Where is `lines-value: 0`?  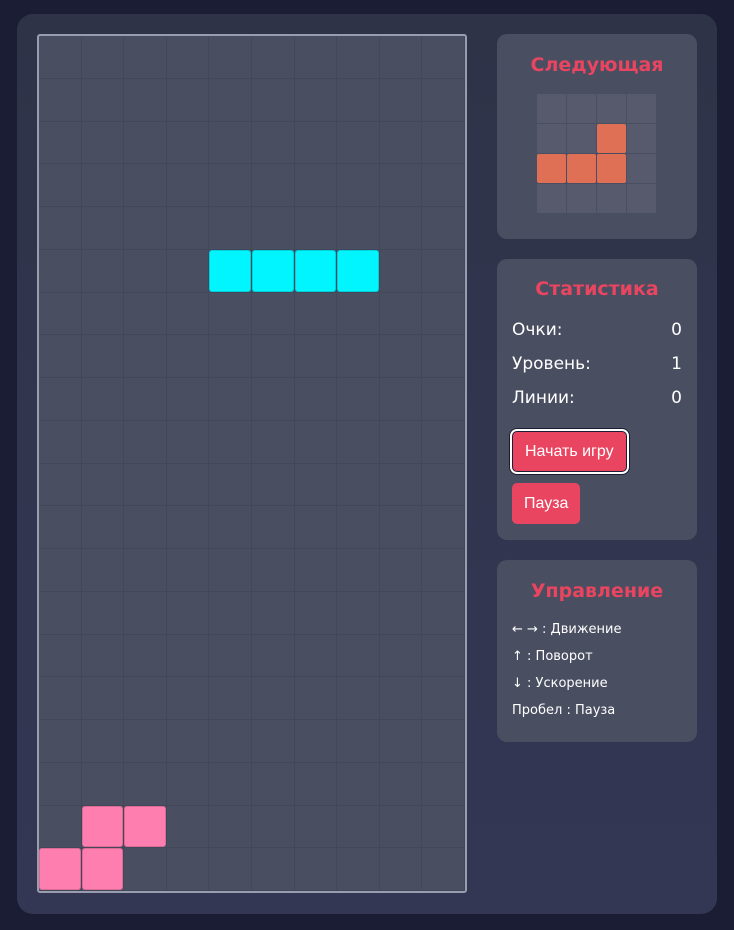
lines-value: 0 is located at coordinates (676, 398).